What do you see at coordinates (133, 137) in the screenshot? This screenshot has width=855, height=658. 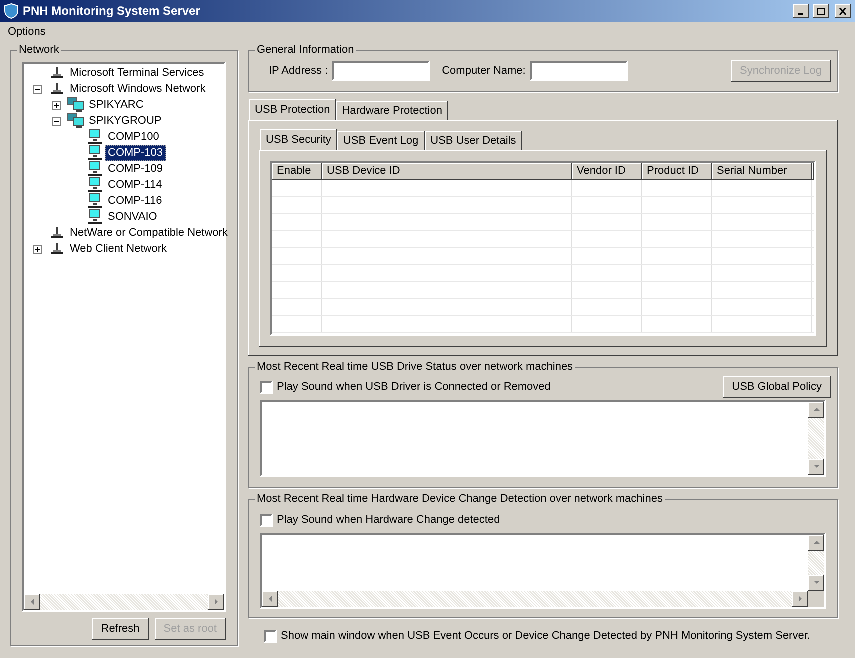 I see `tree-item: COMP100` at bounding box center [133, 137].